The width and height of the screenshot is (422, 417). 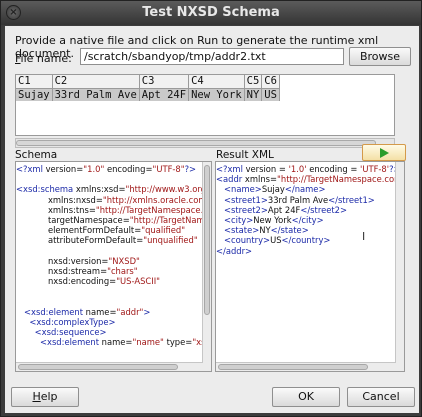 What do you see at coordinates (274, 219) in the screenshot?
I see `code-line: <city>New York</city>` at bounding box center [274, 219].